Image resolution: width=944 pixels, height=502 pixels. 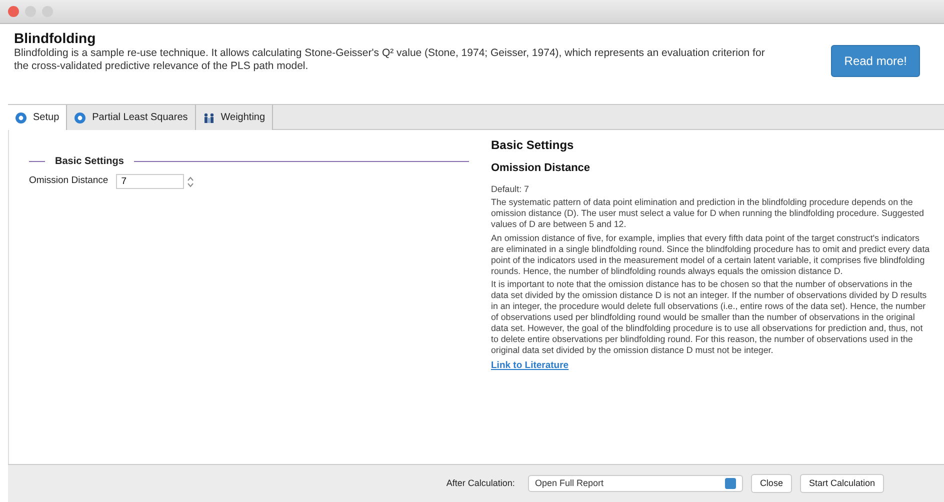 What do you see at coordinates (208, 118) in the screenshot?
I see `people-icon` at bounding box center [208, 118].